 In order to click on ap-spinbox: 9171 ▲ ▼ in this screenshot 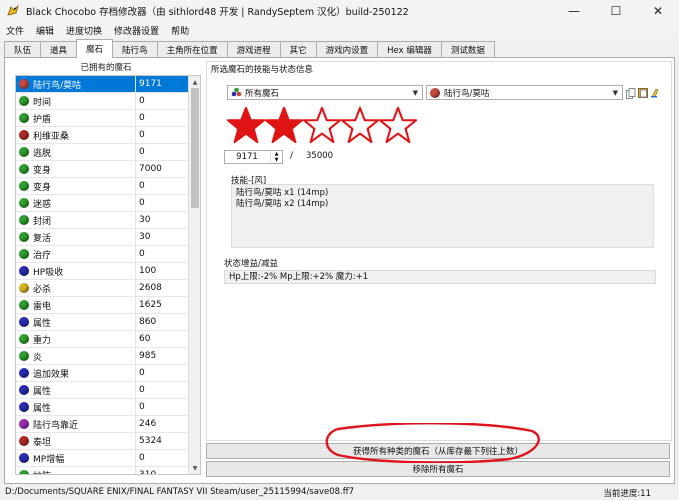, I will do `click(253, 157)`.